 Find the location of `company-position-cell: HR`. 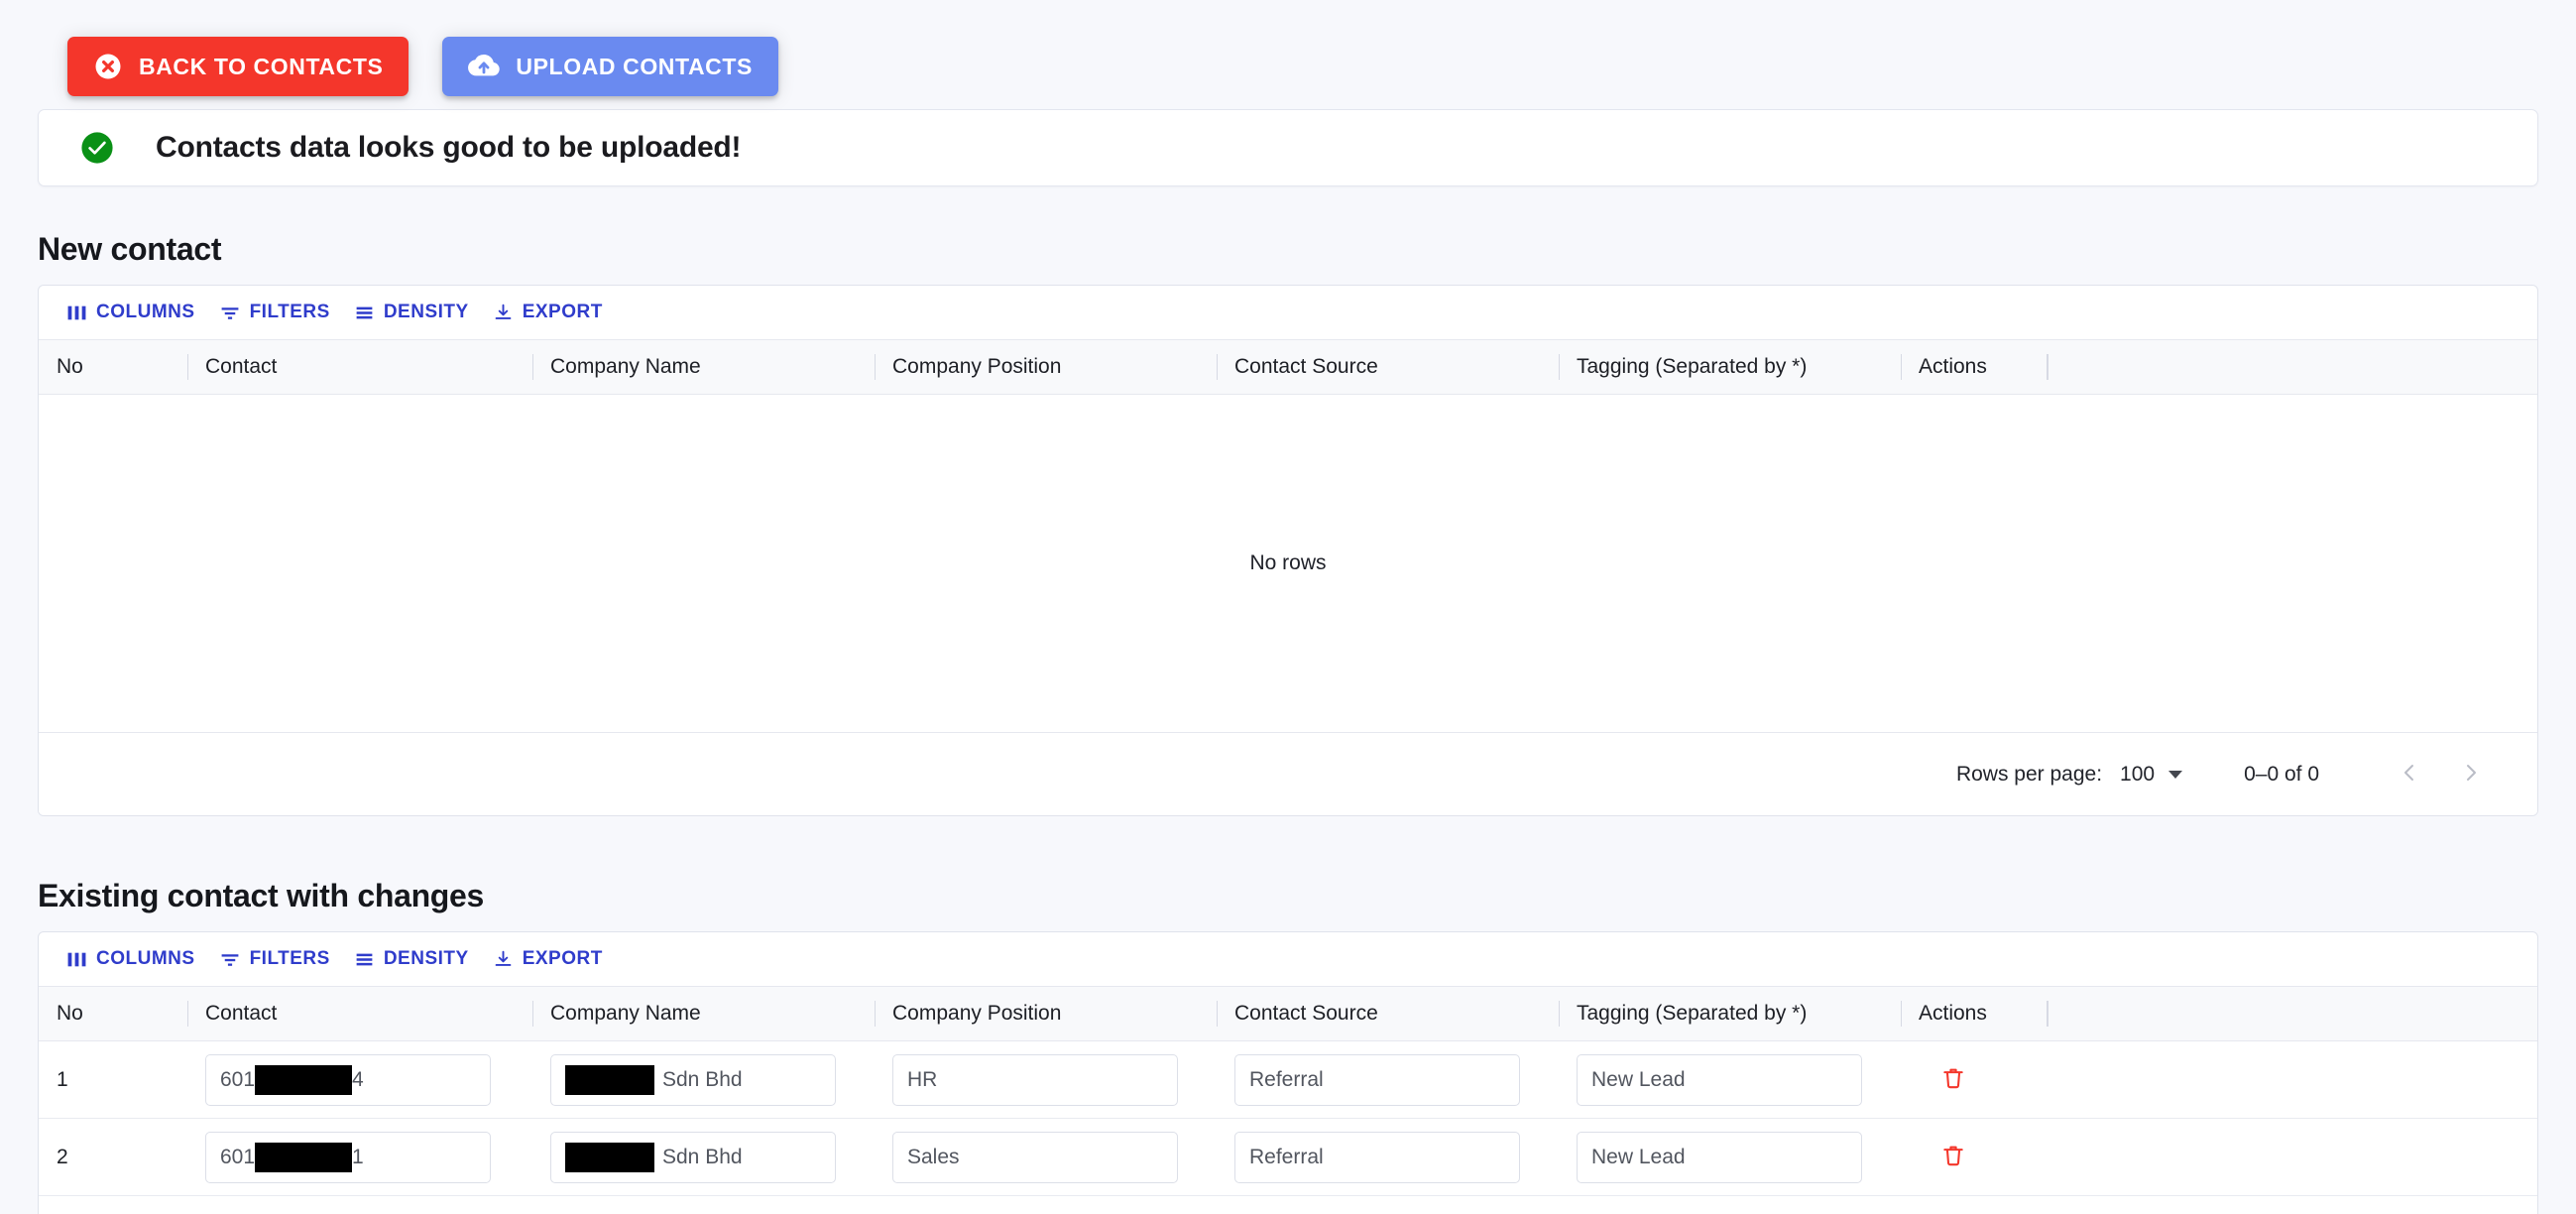

company-position-cell: HR is located at coordinates (1046, 1079).